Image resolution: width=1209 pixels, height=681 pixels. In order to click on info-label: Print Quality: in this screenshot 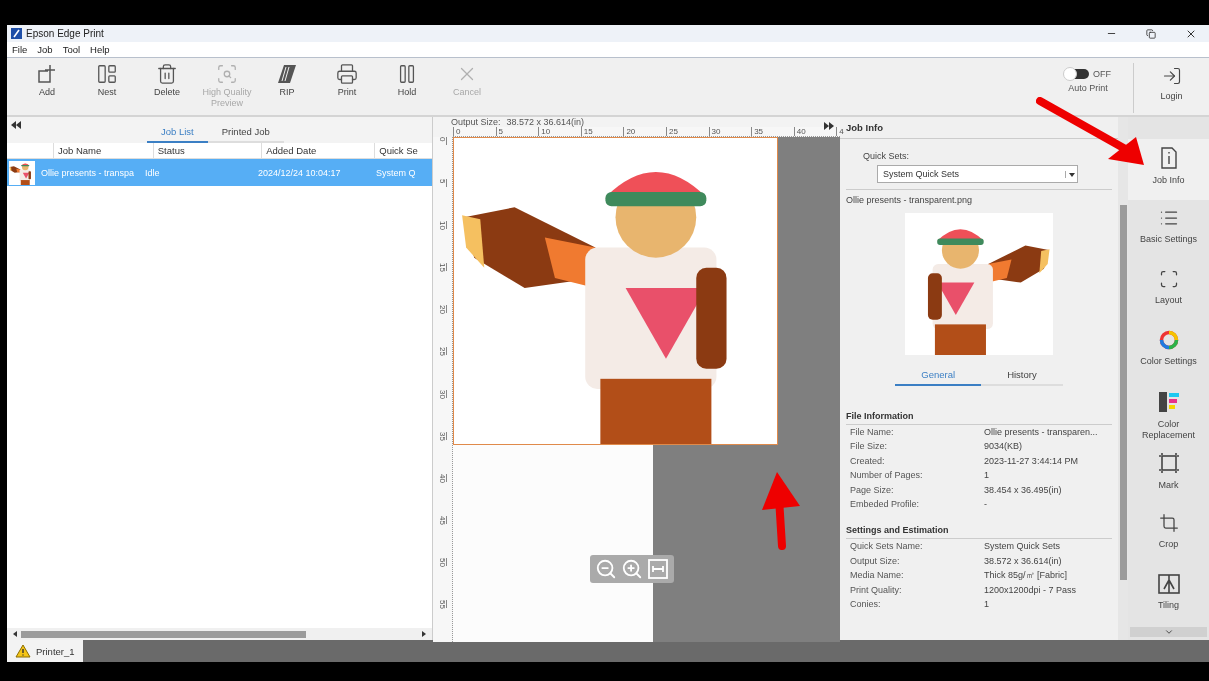, I will do `click(876, 590)`.